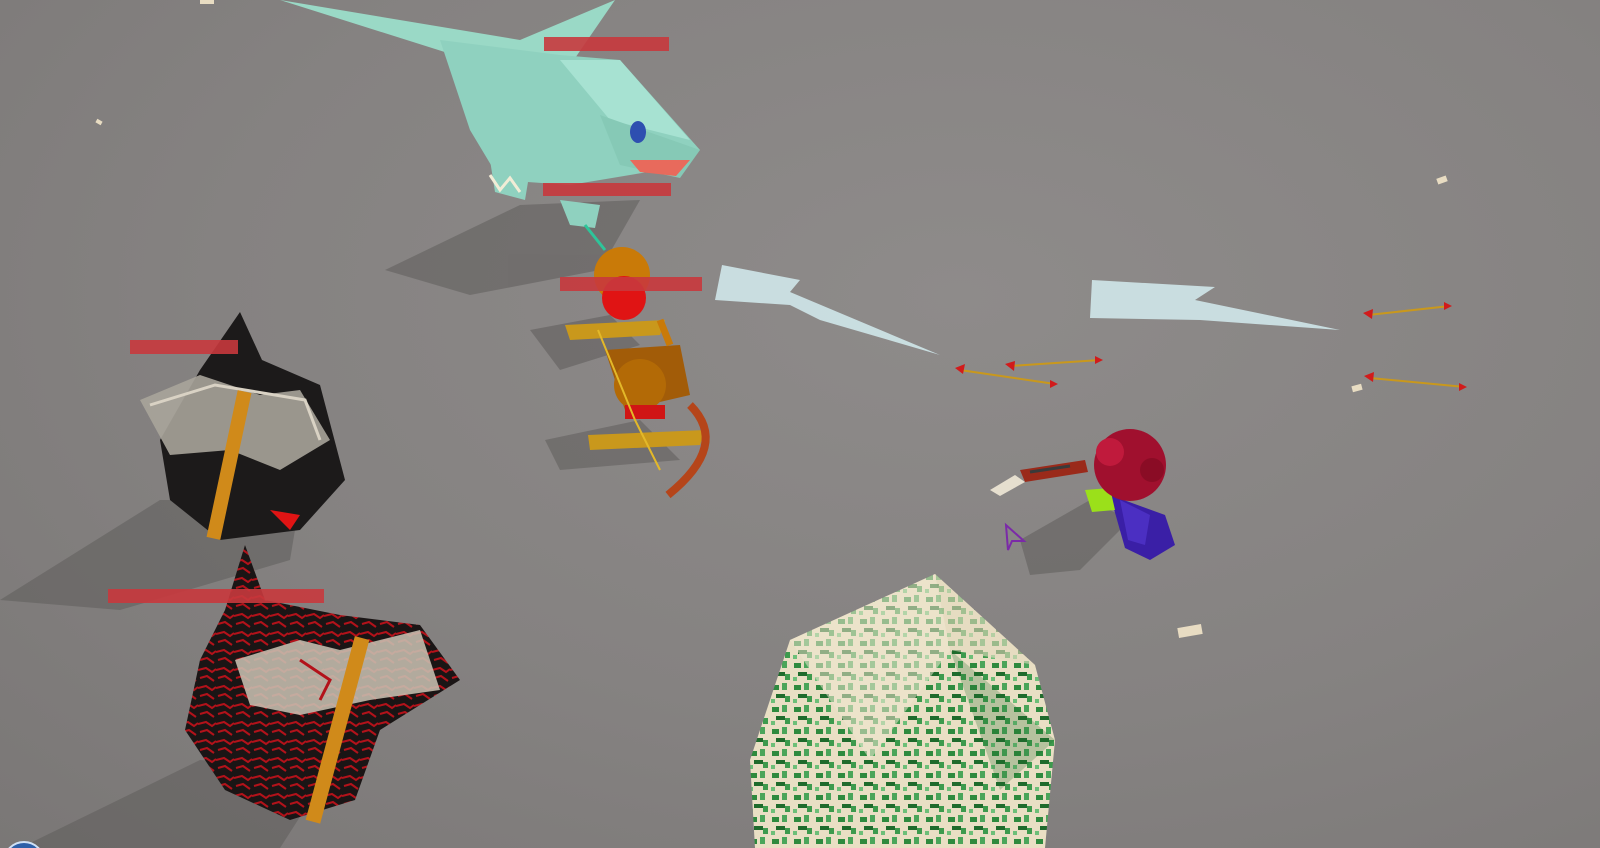 The height and width of the screenshot is (848, 1600). Describe the element at coordinates (1027, 310) in the screenshot. I see `ice-shard-projectiles` at that location.